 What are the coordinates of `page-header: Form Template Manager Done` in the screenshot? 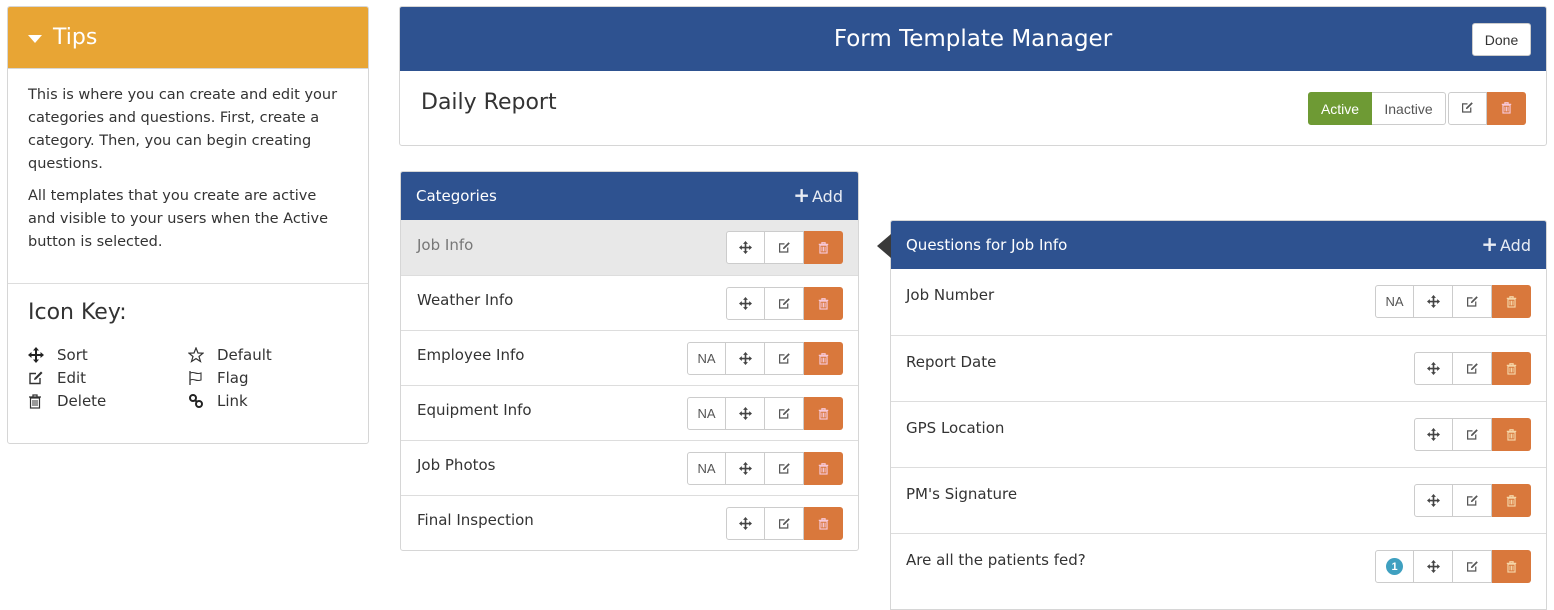 It's located at (973, 39).